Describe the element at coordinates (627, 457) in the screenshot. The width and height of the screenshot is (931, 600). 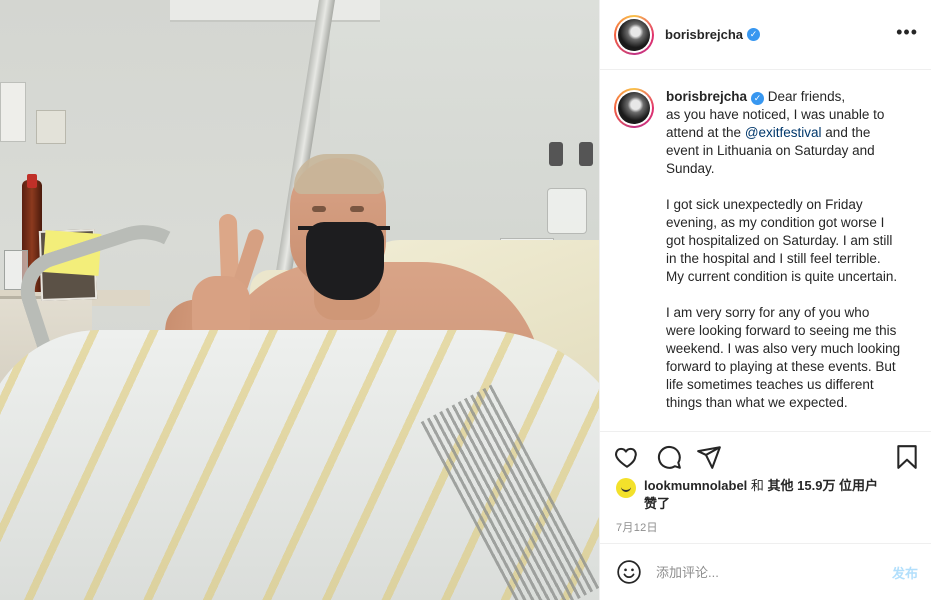
I see `heart-icon` at that location.